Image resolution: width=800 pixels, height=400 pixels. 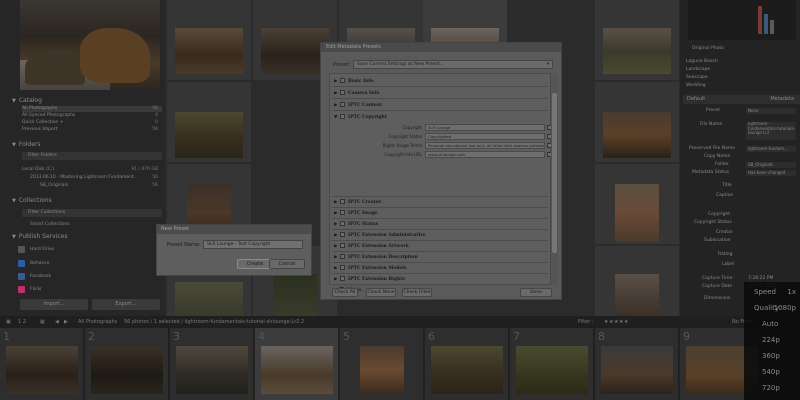 What do you see at coordinates (370, 268) in the screenshot?
I see `section-iptc-ext-models: ▶ IPTC Extension Models` at bounding box center [370, 268].